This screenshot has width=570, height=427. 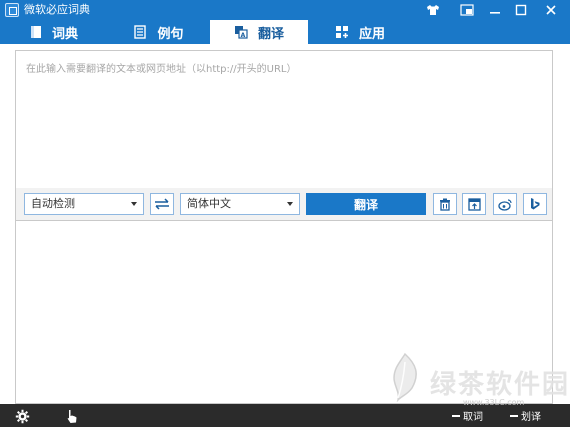 I want to click on export-button, so click(x=474, y=204).